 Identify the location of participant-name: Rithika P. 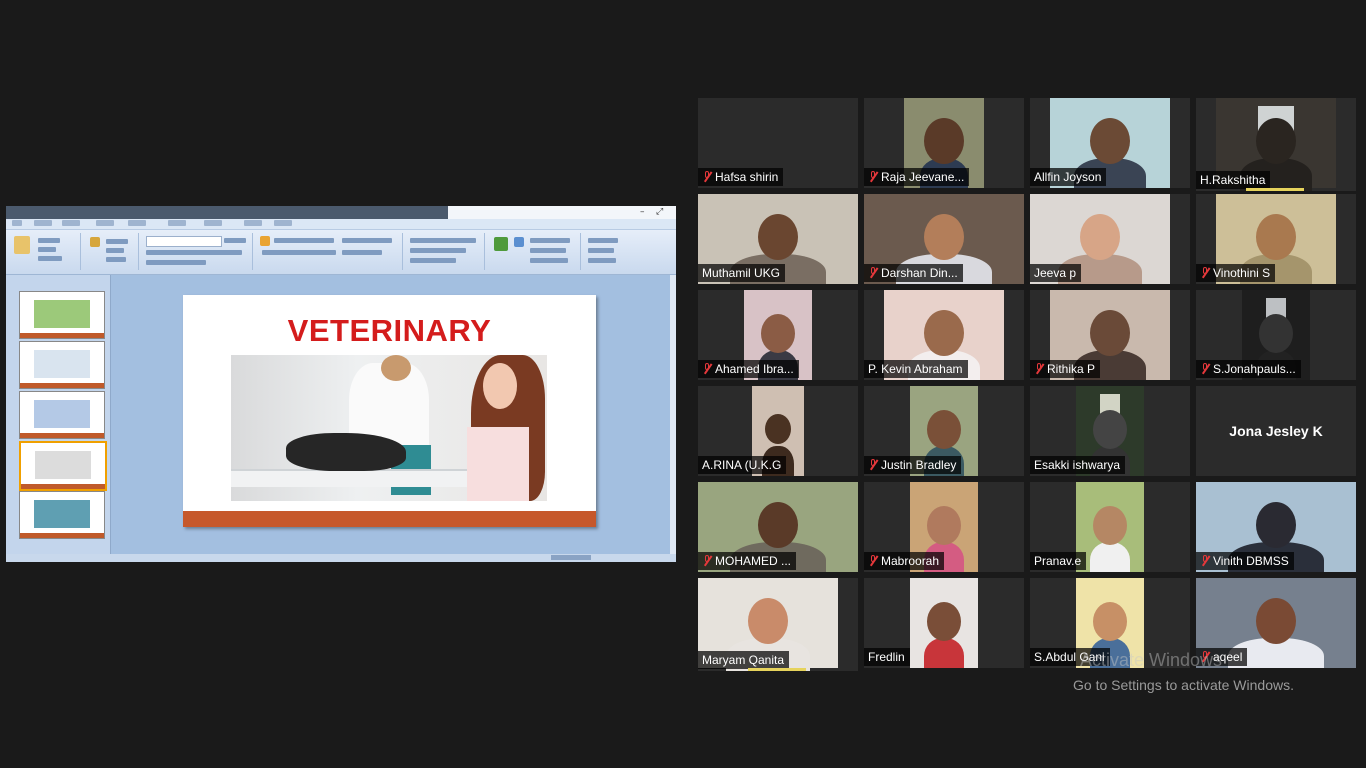
(1071, 369).